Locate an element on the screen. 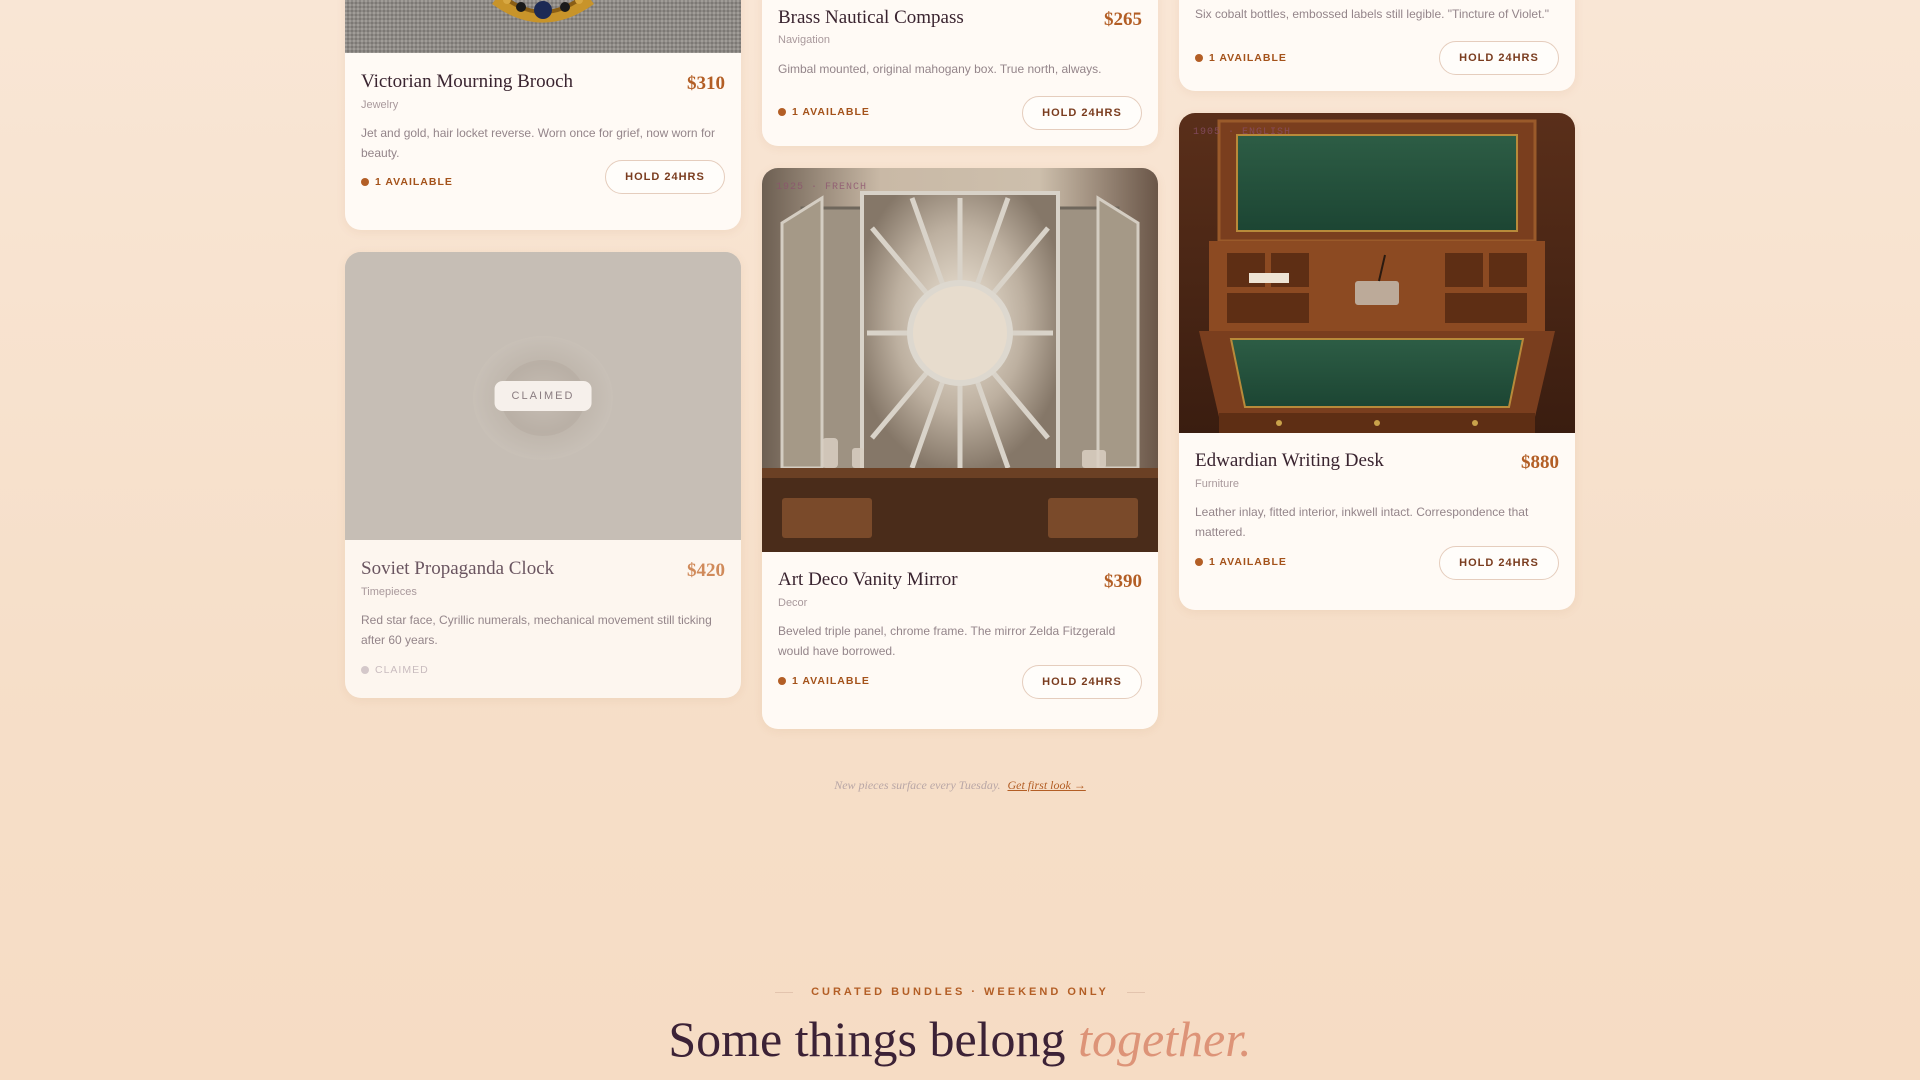 The image size is (1920, 1080). headline-main: Some things belong is located at coordinates (867, 1039).